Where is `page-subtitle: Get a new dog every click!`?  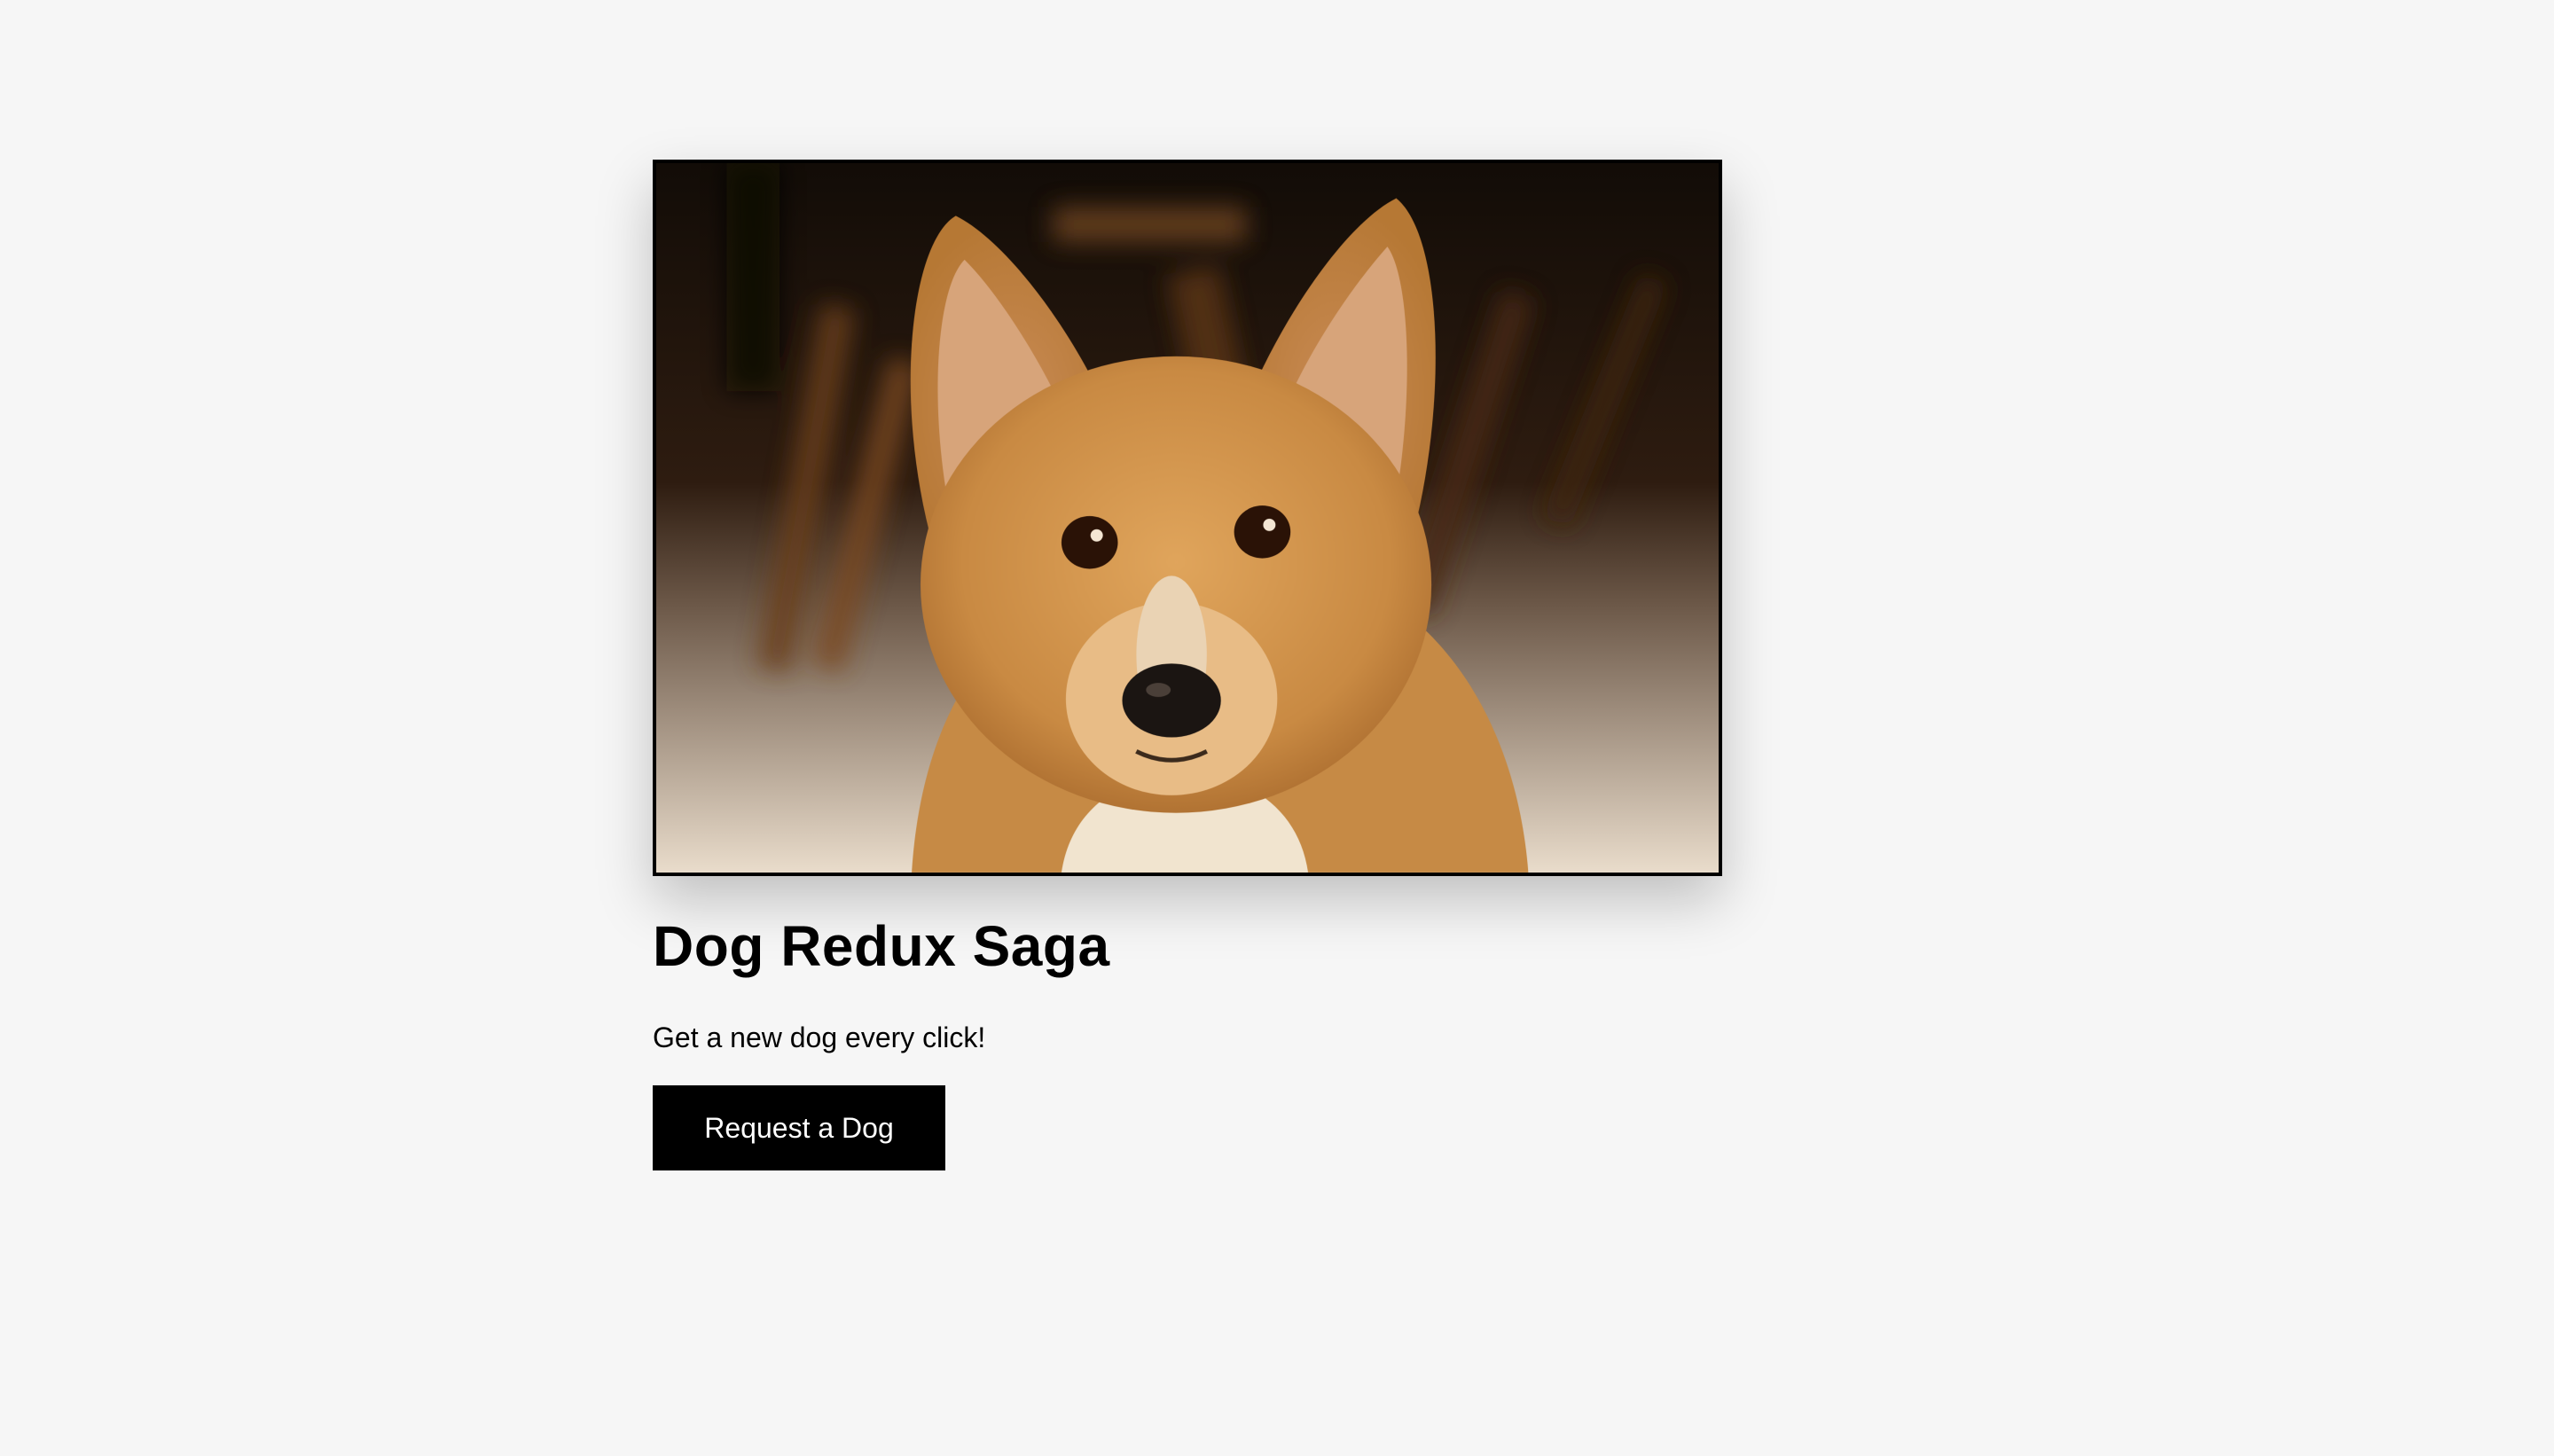 page-subtitle: Get a new dog every click! is located at coordinates (819, 1037).